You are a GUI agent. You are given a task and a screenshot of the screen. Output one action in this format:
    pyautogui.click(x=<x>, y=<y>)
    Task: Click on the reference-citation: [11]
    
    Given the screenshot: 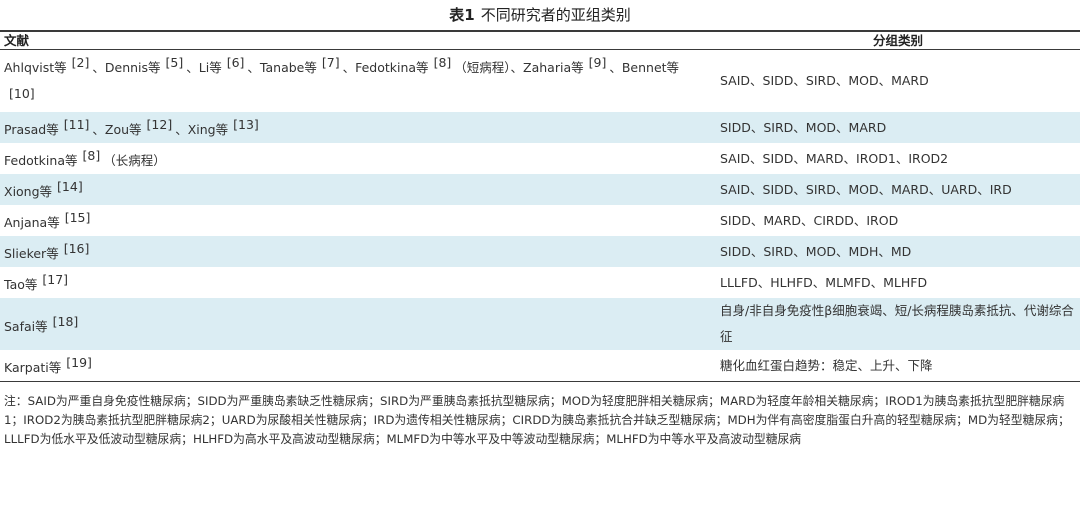 What is the action you would take?
    pyautogui.click(x=76, y=124)
    